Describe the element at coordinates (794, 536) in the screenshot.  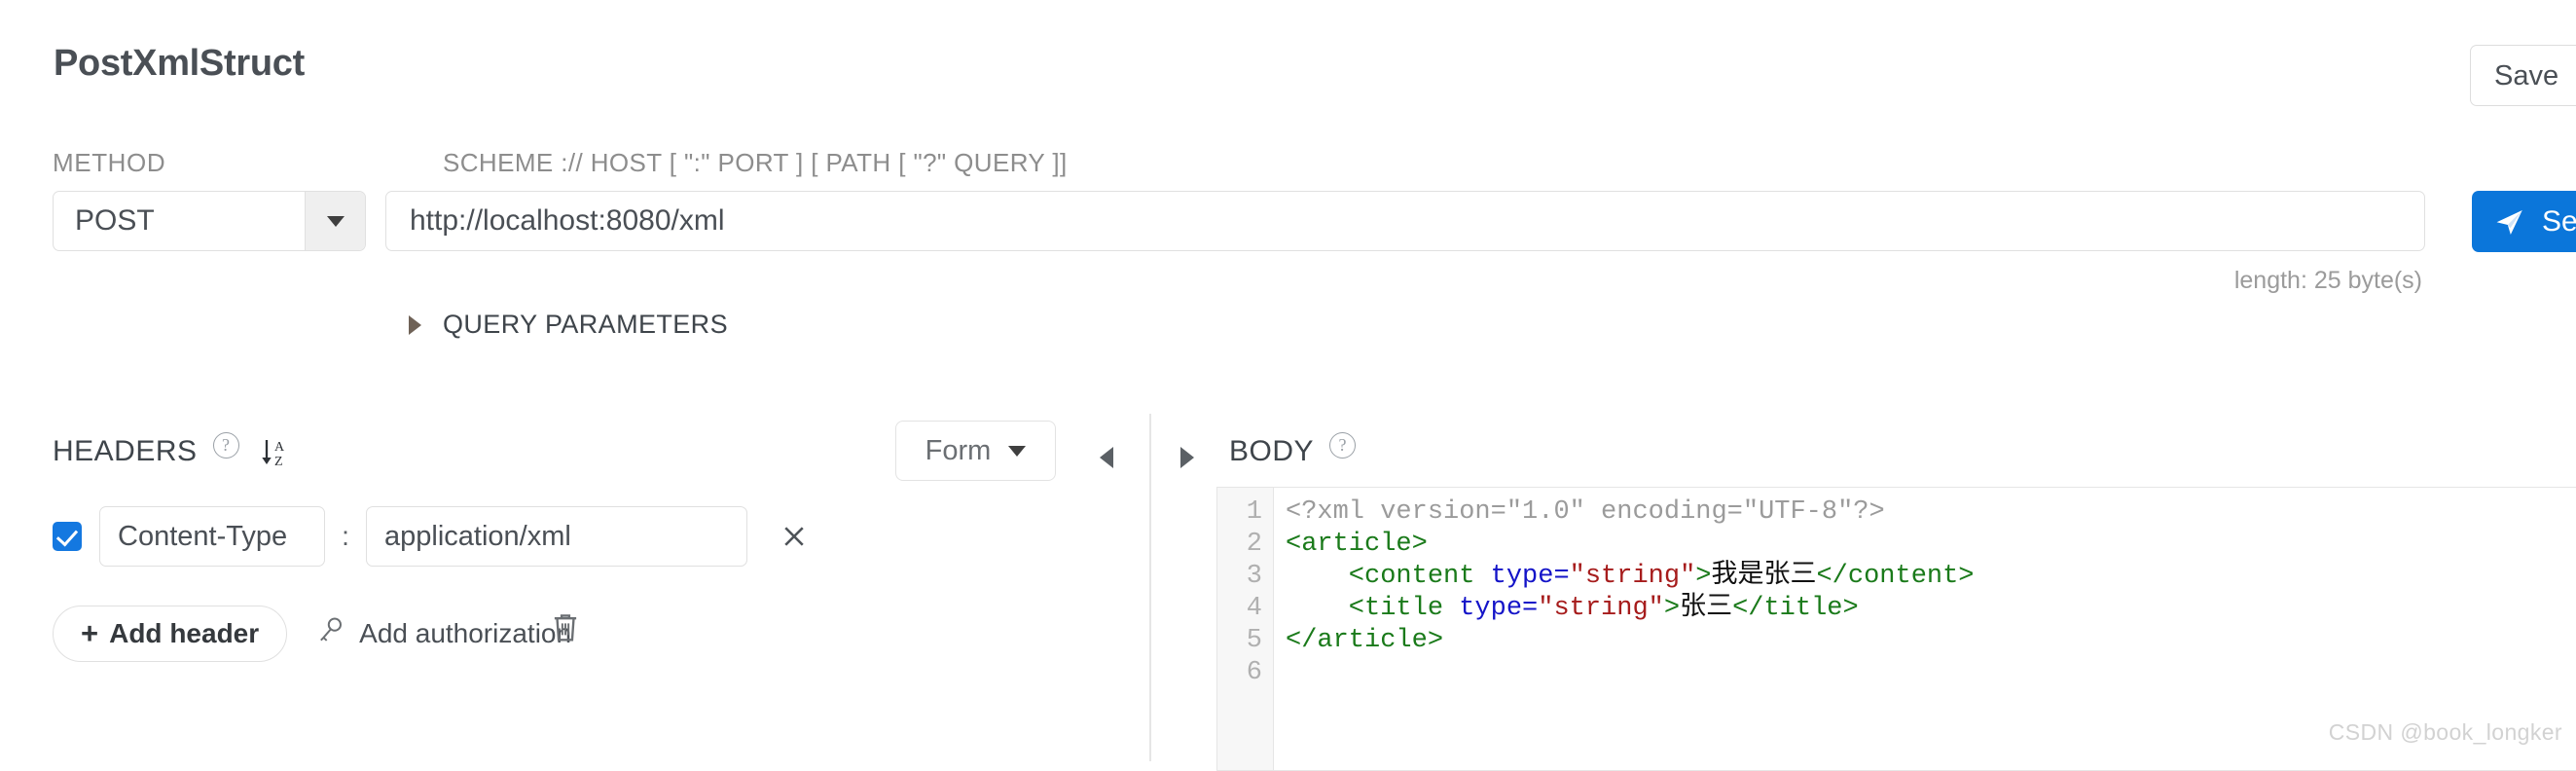
I see `close-icon` at that location.